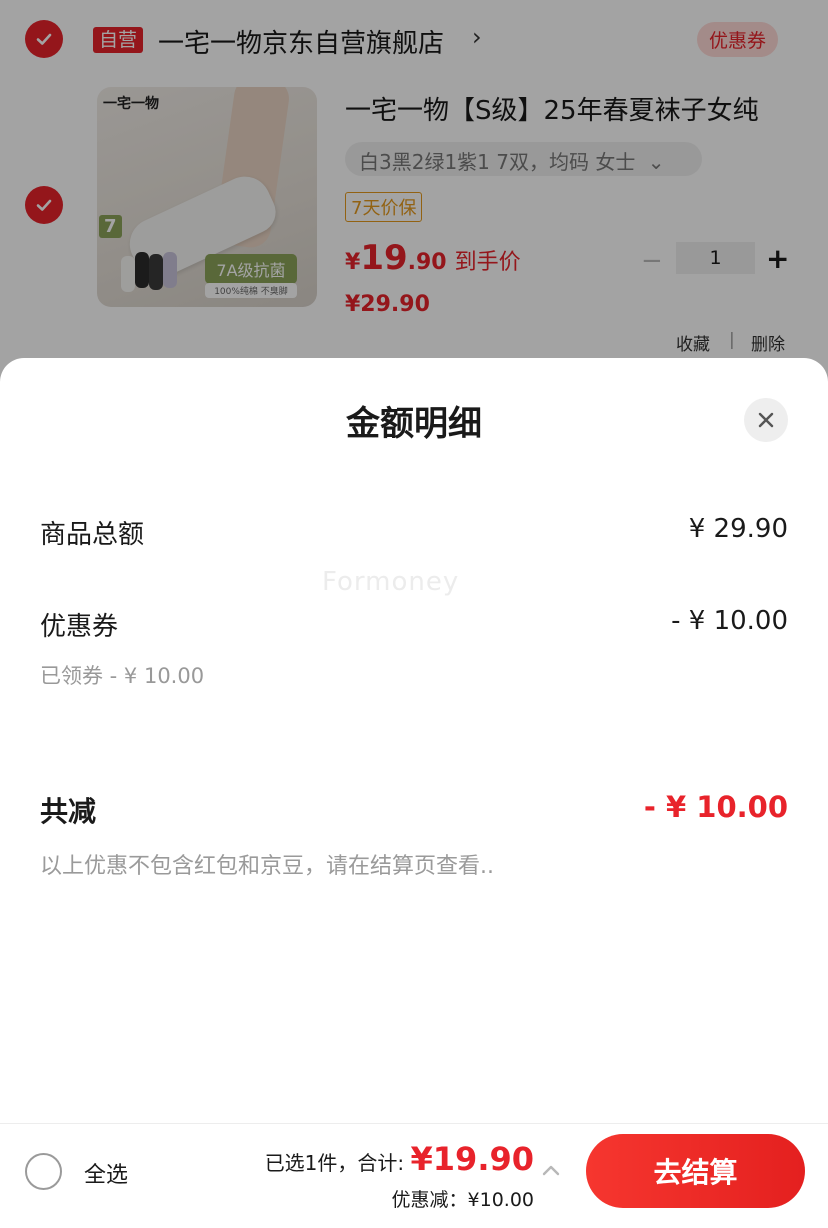  What do you see at coordinates (414, 424) in the screenshot?
I see `sheet-title: 金额明细` at bounding box center [414, 424].